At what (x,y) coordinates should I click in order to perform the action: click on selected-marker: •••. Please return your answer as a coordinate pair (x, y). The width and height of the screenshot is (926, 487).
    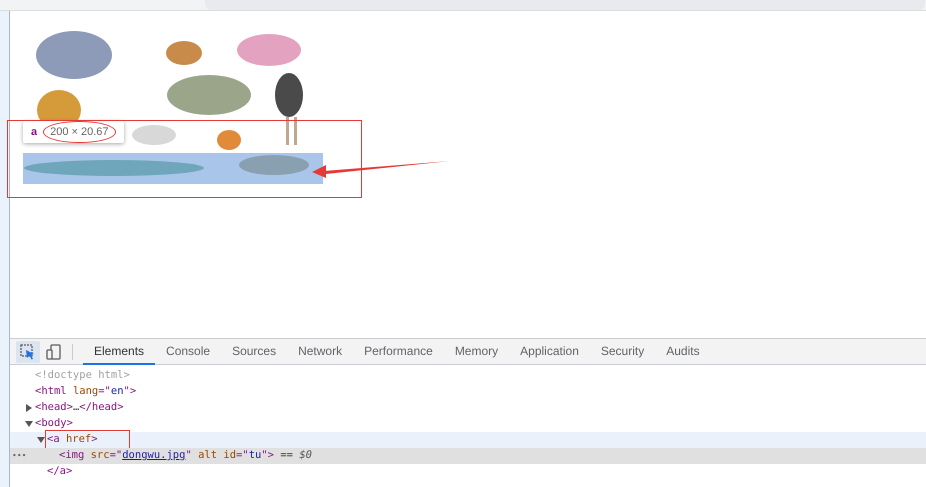
    Looking at the image, I should click on (19, 456).